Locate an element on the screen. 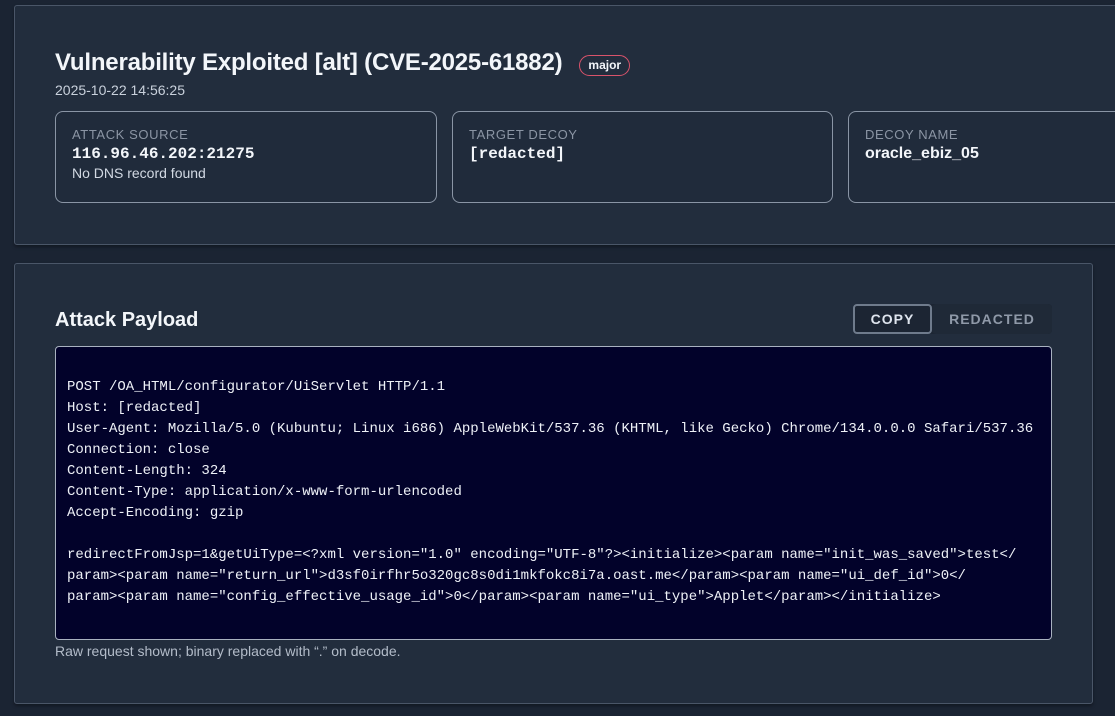 This screenshot has height=716, width=1115. payload-section-title: Attack Payload is located at coordinates (127, 320).